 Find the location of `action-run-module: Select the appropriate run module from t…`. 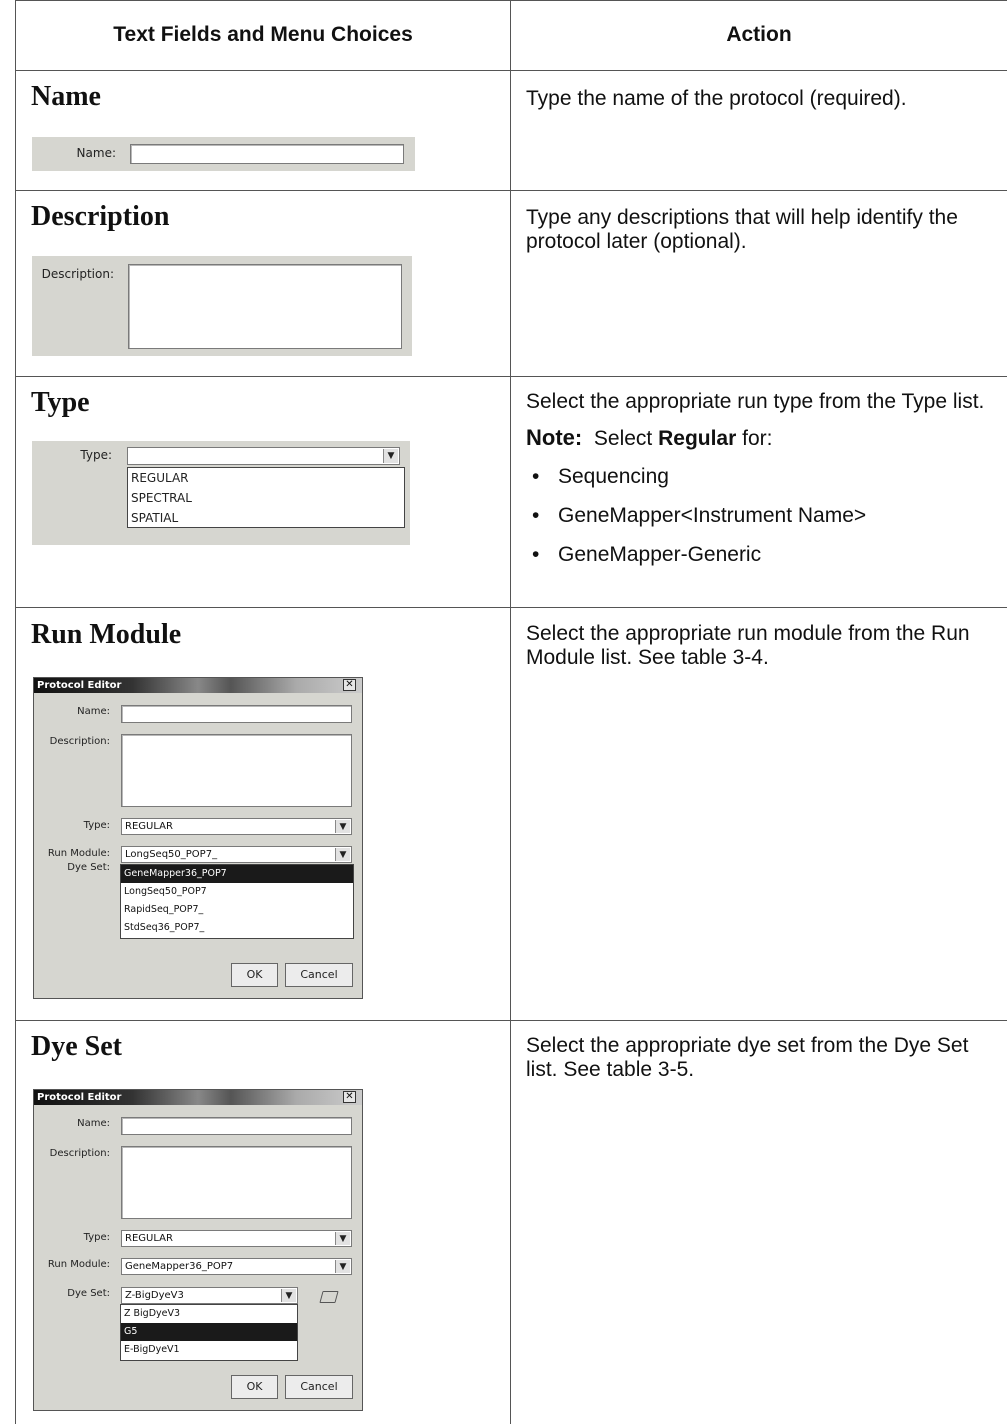

action-run-module: Select the appropriate run module from t… is located at coordinates (761, 650).